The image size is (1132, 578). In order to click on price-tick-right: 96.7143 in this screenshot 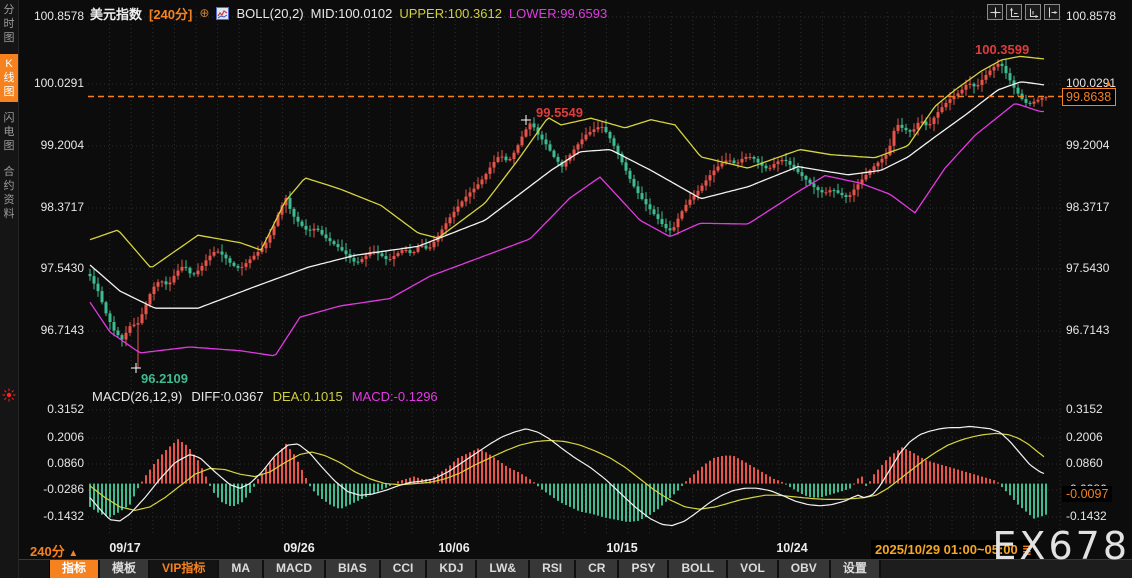, I will do `click(1088, 330)`.